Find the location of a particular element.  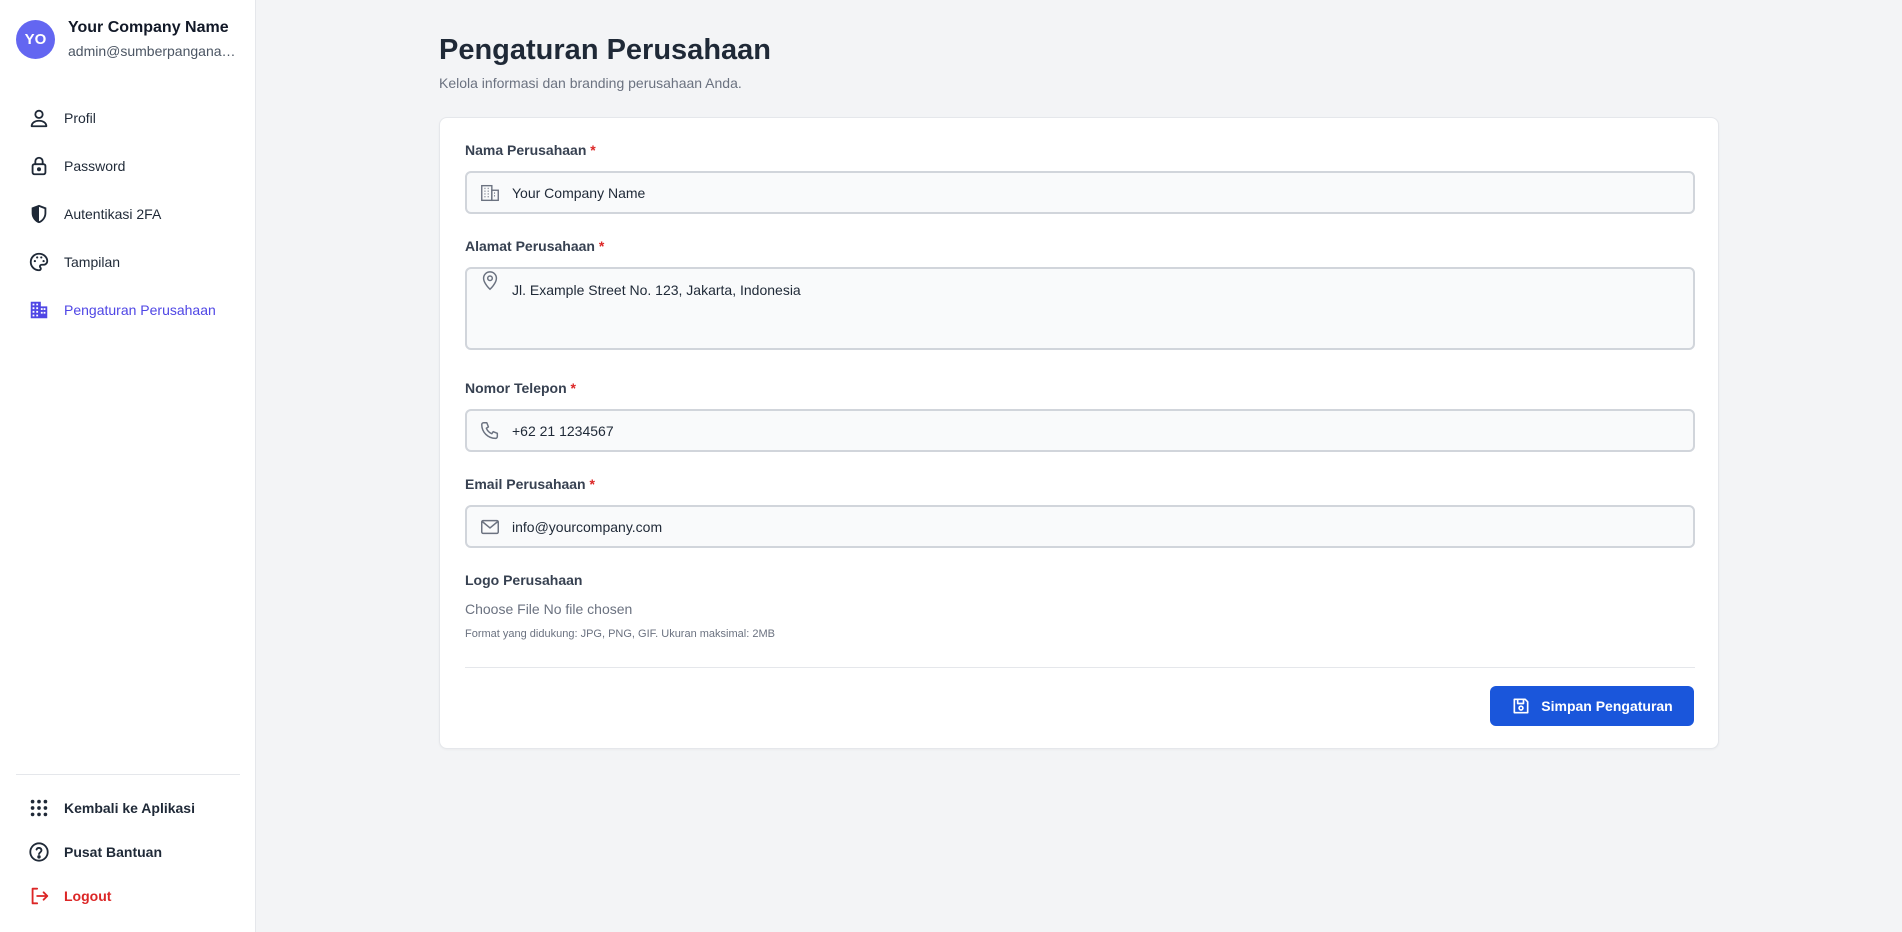

palette-icon is located at coordinates (39, 262).